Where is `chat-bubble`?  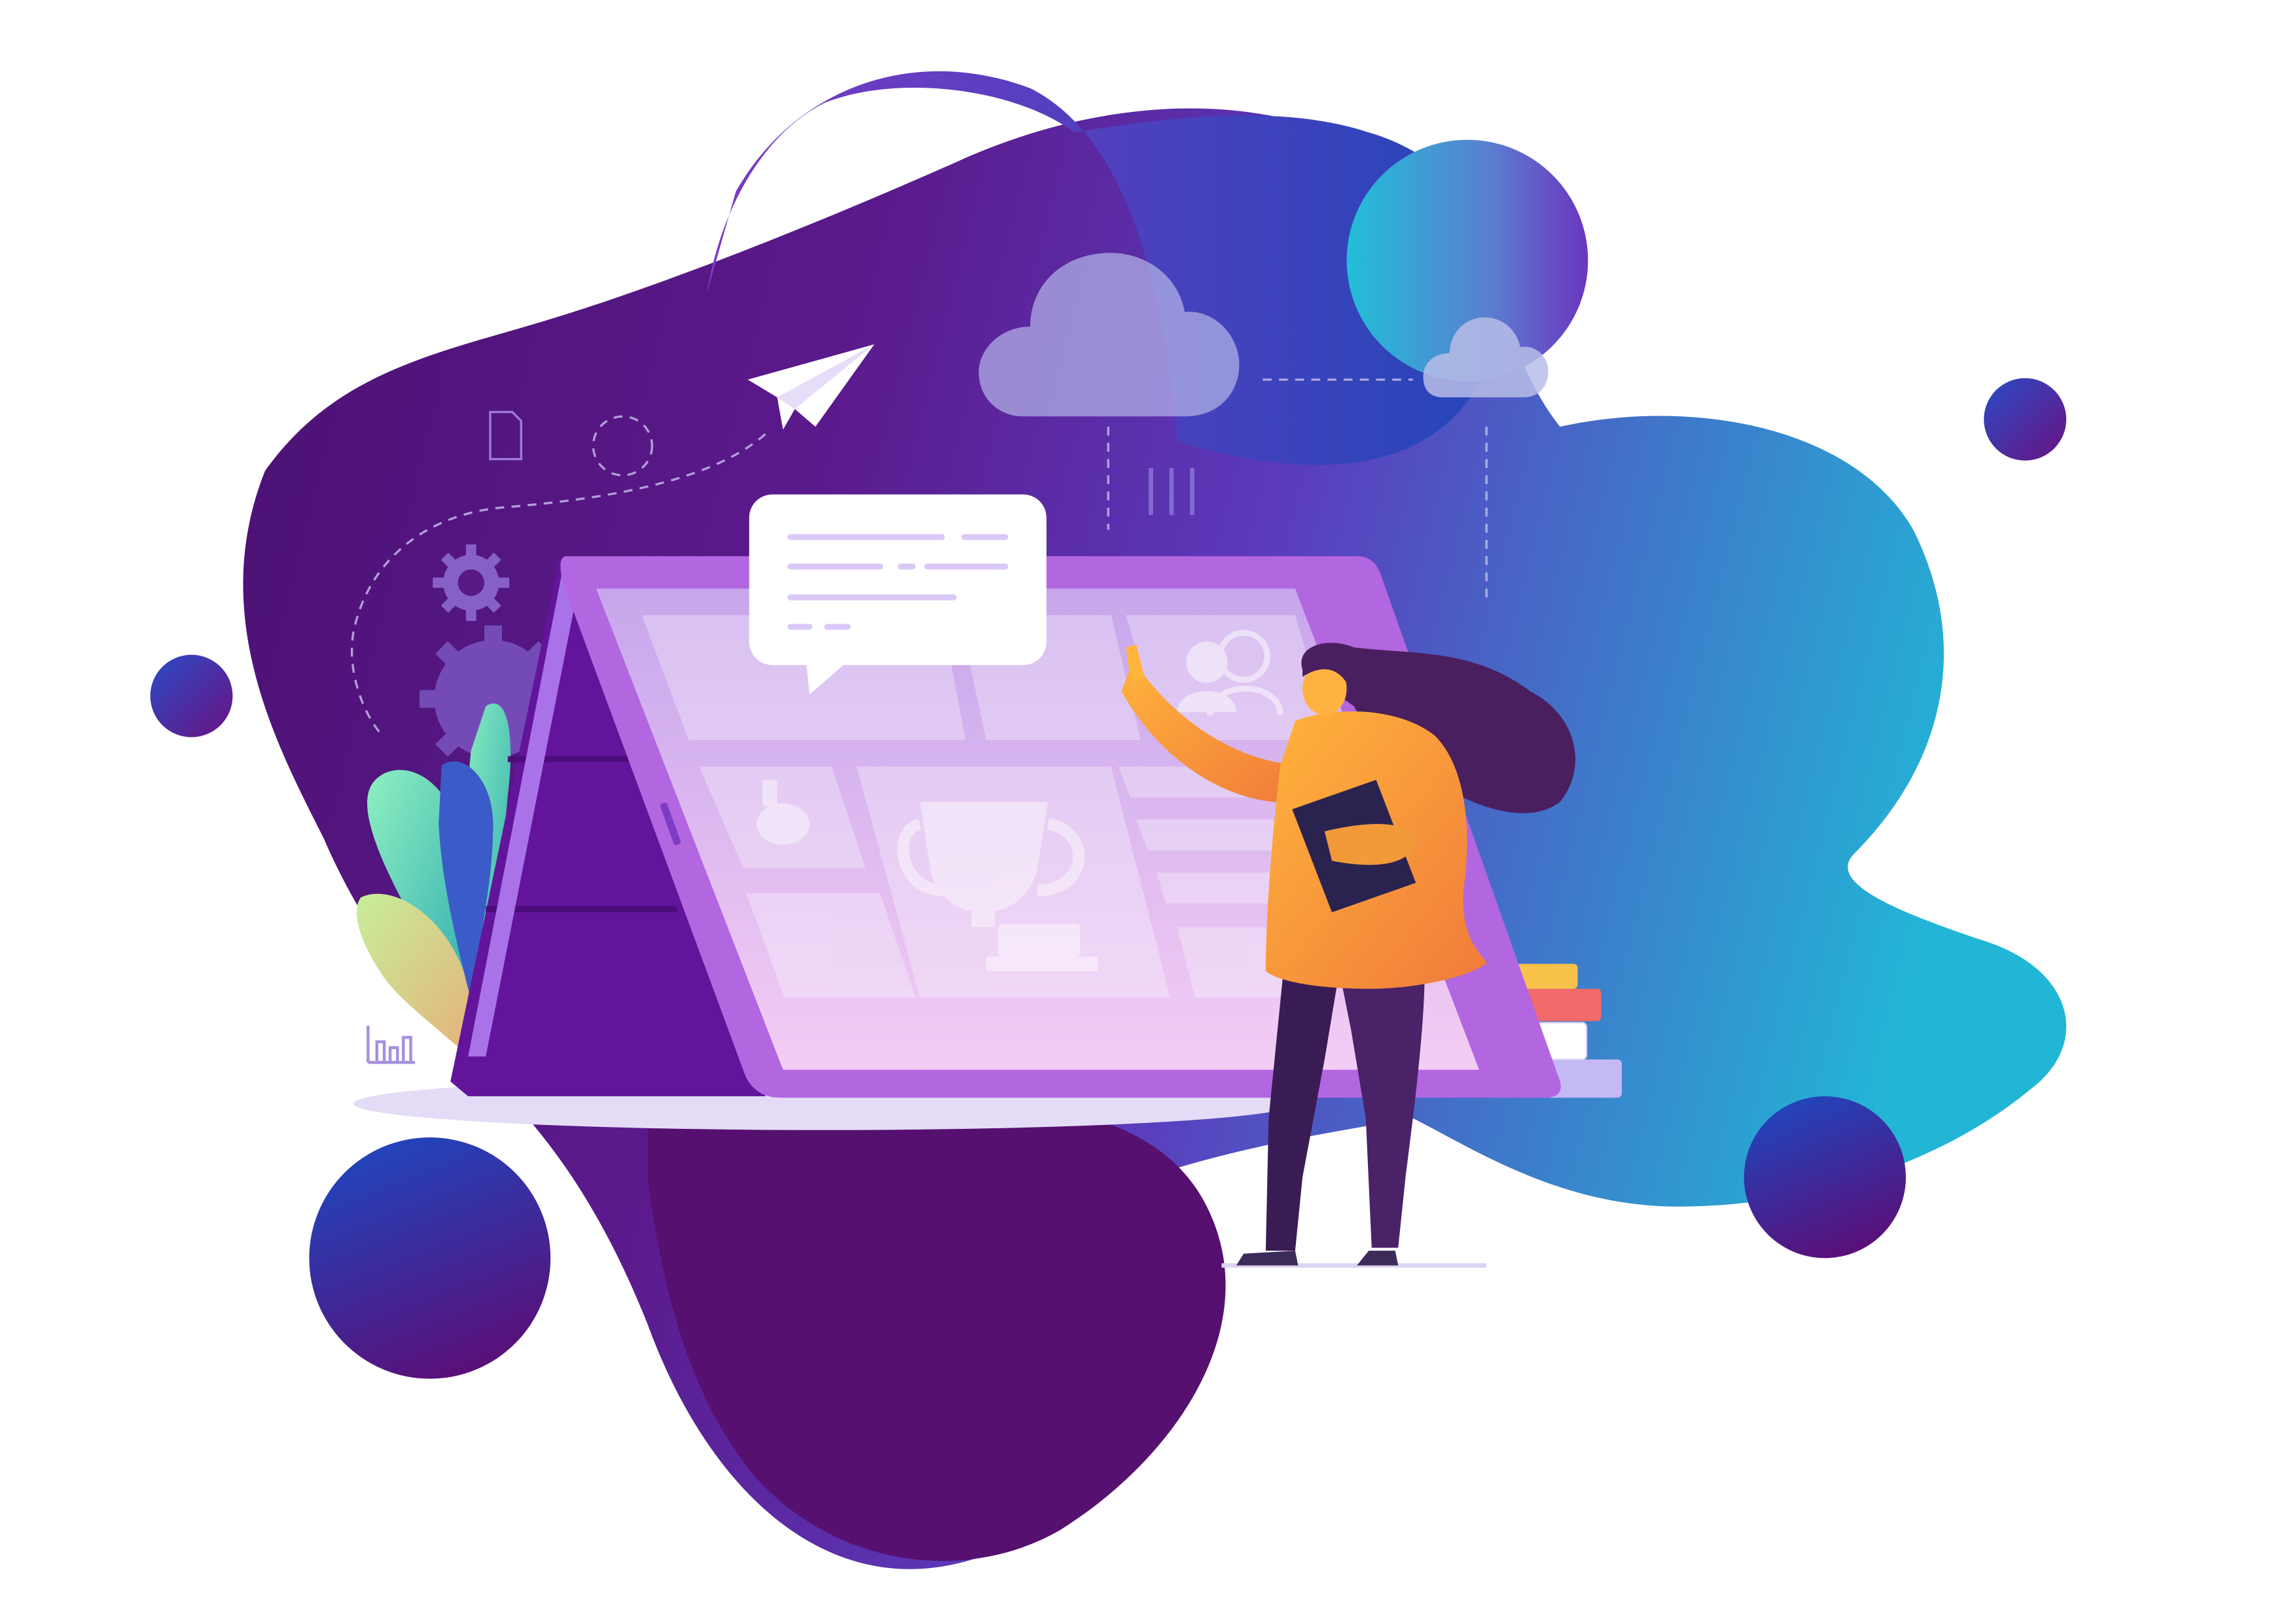
chat-bubble is located at coordinates (898, 594).